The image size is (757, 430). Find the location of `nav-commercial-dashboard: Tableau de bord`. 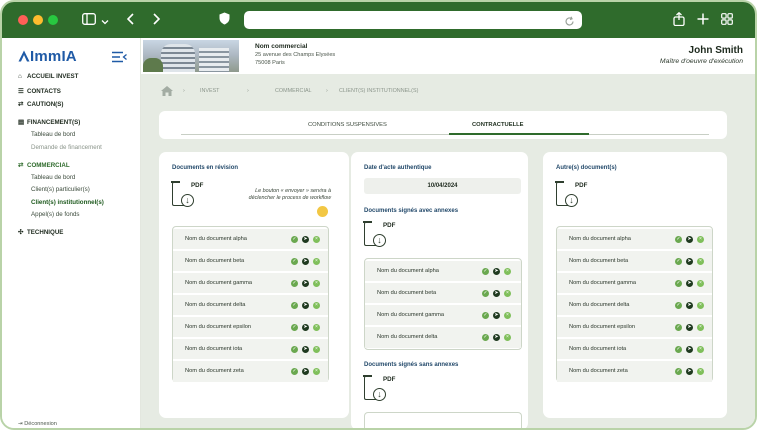

nav-commercial-dashboard: Tableau de bord is located at coordinates (53, 177).